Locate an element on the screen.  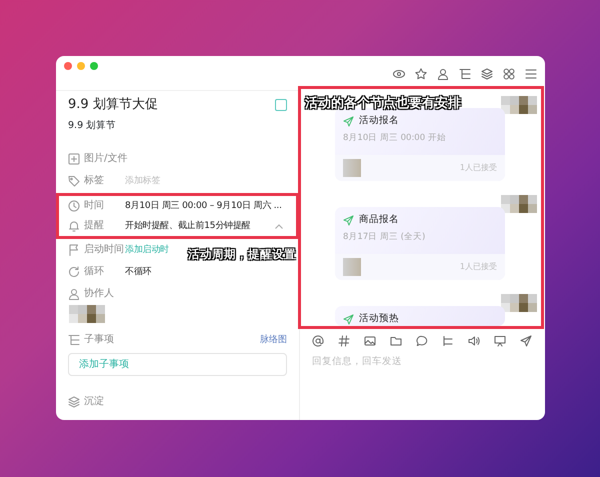
field-label: 循环 is located at coordinates (94, 272).